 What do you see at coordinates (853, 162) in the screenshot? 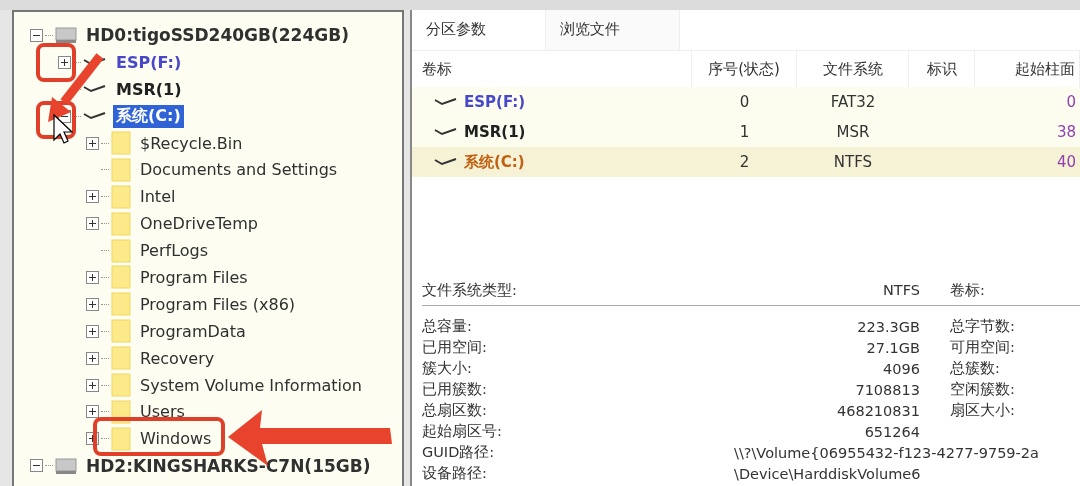
I see `table-cell: NTFS` at bounding box center [853, 162].